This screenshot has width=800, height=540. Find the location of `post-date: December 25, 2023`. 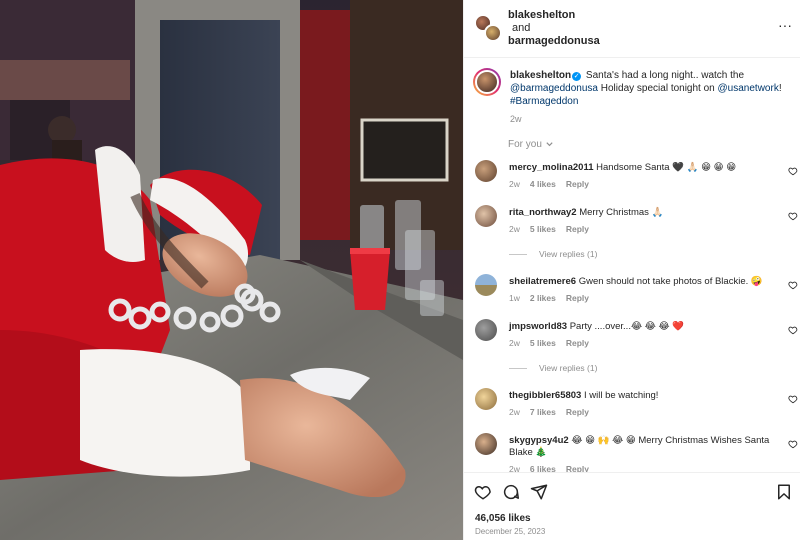

post-date: December 25, 2023 is located at coordinates (510, 531).